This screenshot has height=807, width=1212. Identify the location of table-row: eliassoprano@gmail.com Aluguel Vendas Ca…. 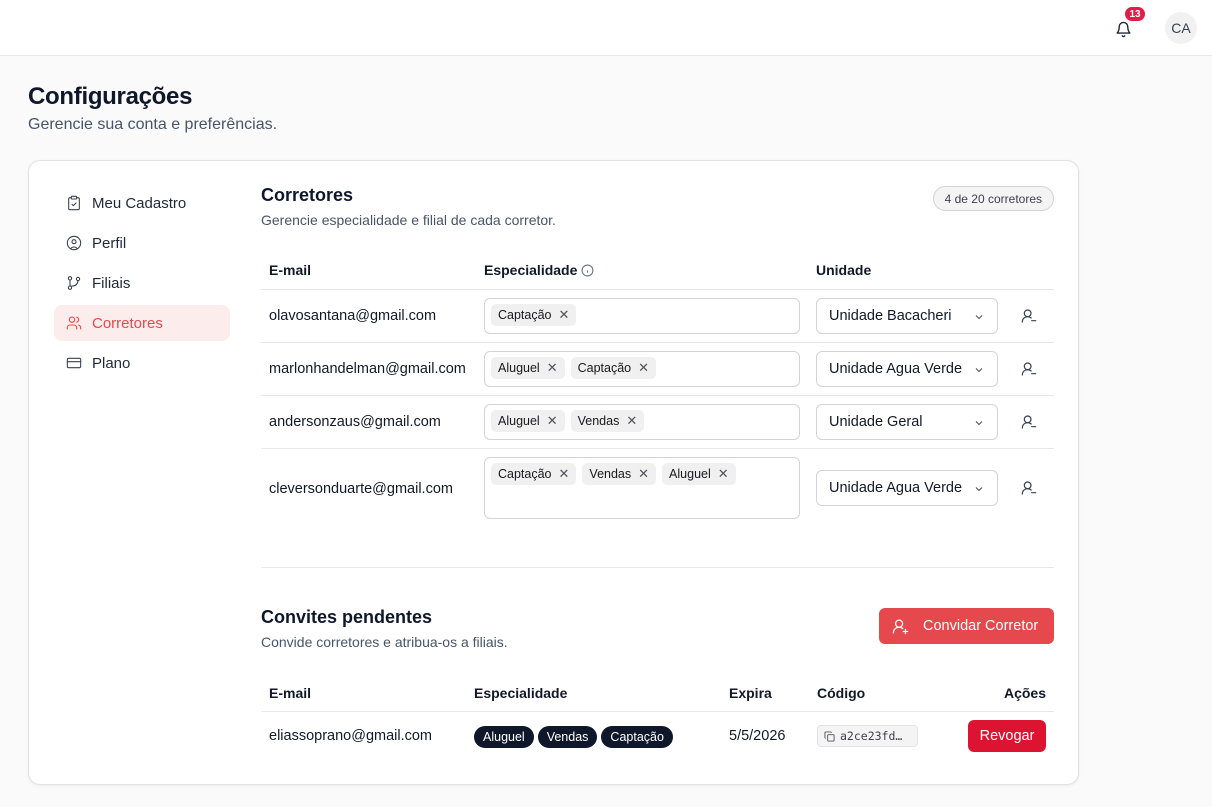
(657, 736).